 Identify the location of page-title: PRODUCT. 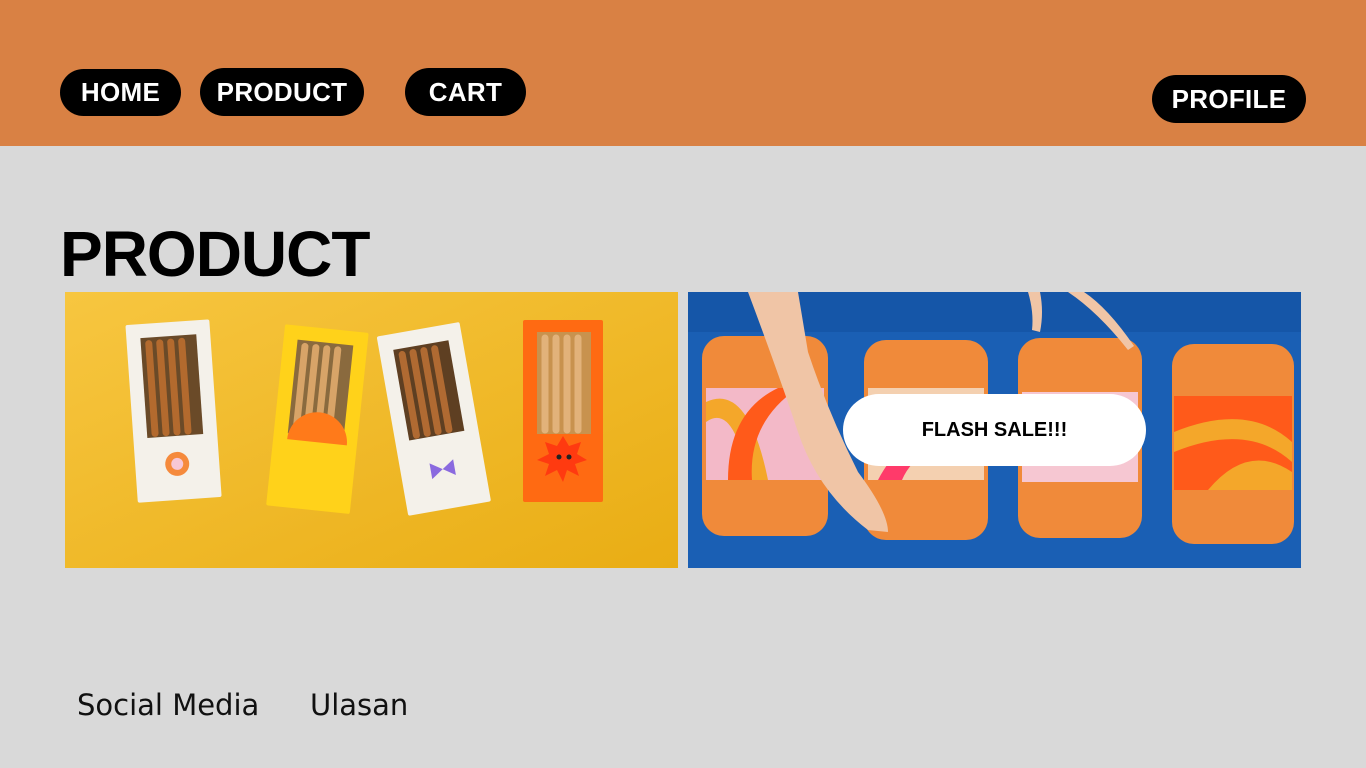
(215, 254).